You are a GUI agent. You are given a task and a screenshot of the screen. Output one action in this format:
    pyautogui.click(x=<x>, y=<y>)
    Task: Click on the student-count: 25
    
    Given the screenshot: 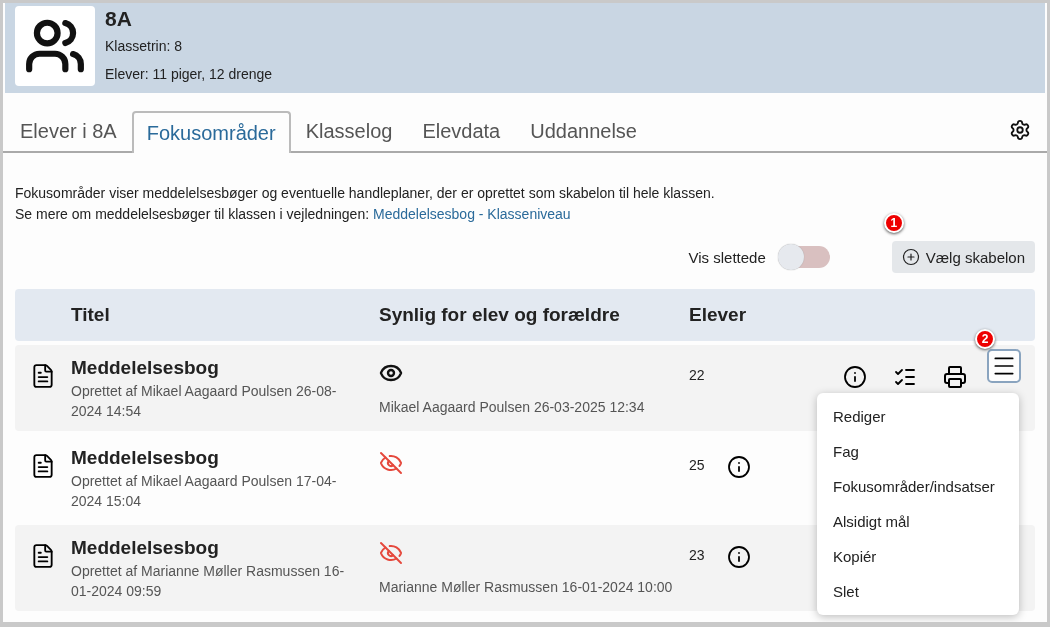 What is the action you would take?
    pyautogui.click(x=697, y=464)
    